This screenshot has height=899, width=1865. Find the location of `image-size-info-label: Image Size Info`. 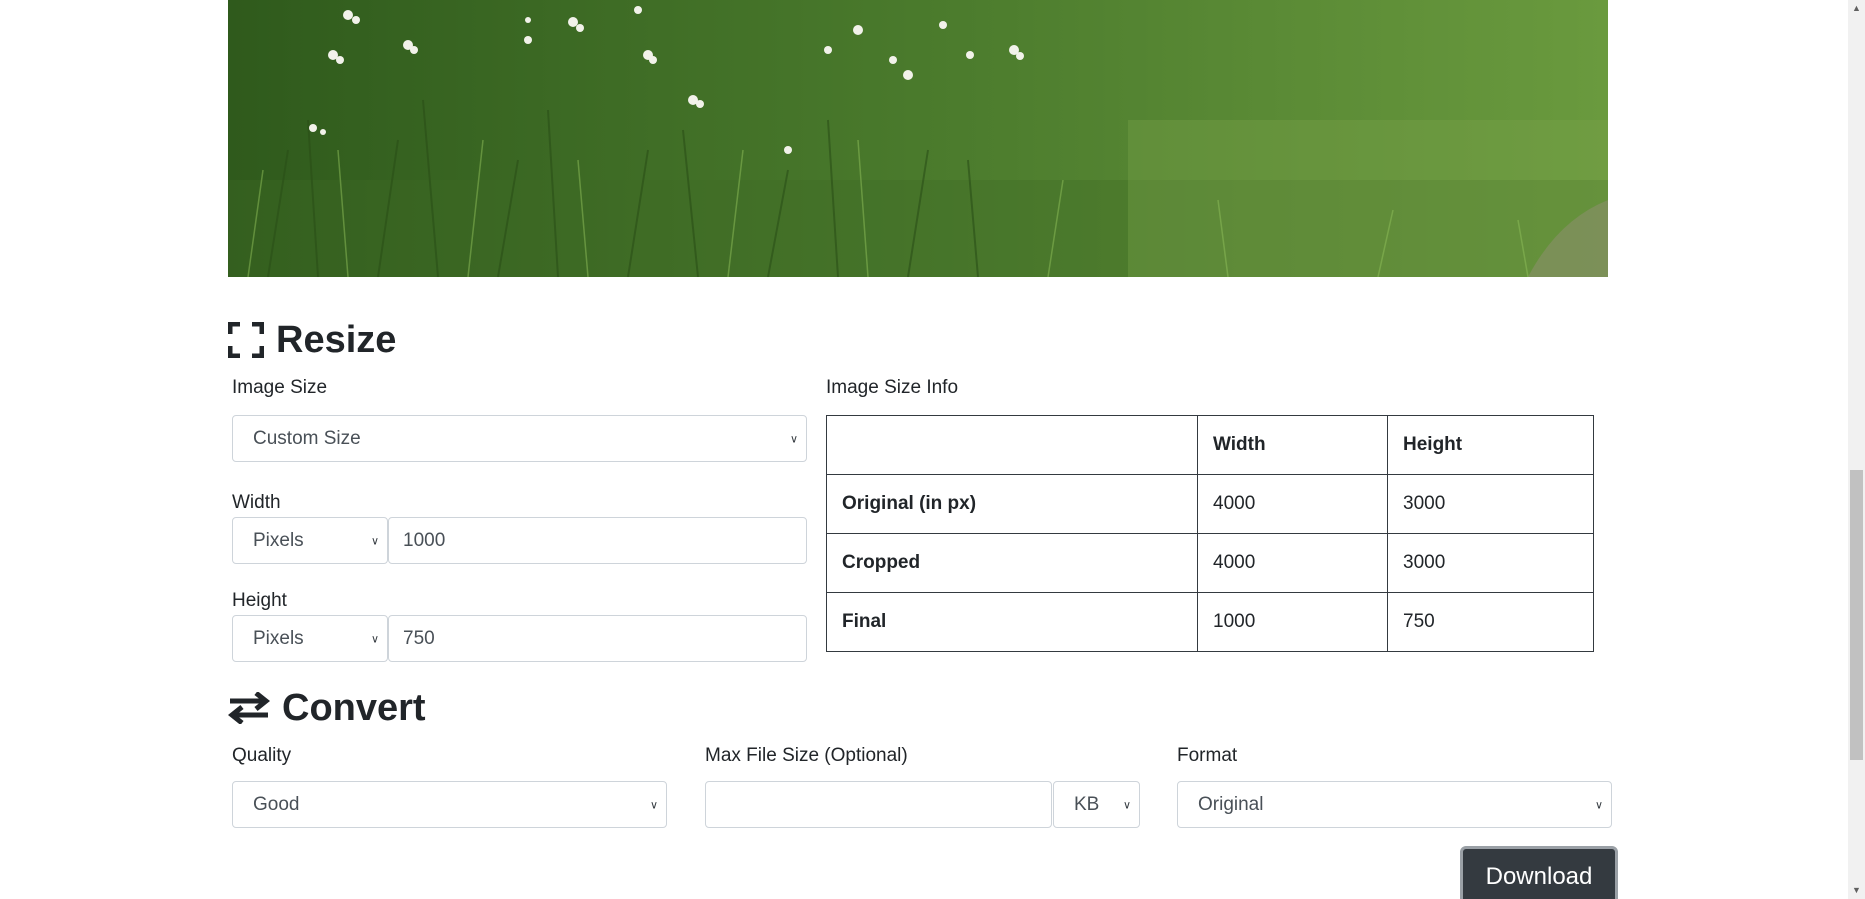

image-size-info-label: Image Size Info is located at coordinates (892, 387).